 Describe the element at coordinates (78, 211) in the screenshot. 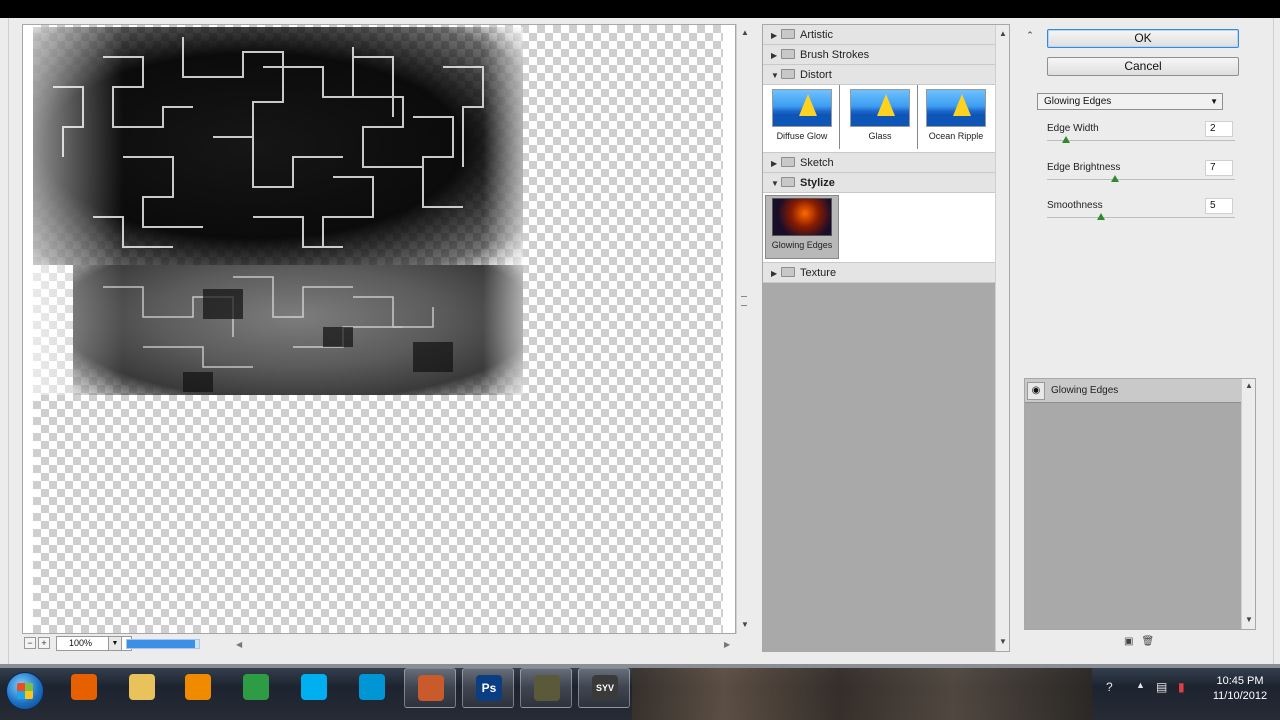

I see `preview-fade-left` at that location.